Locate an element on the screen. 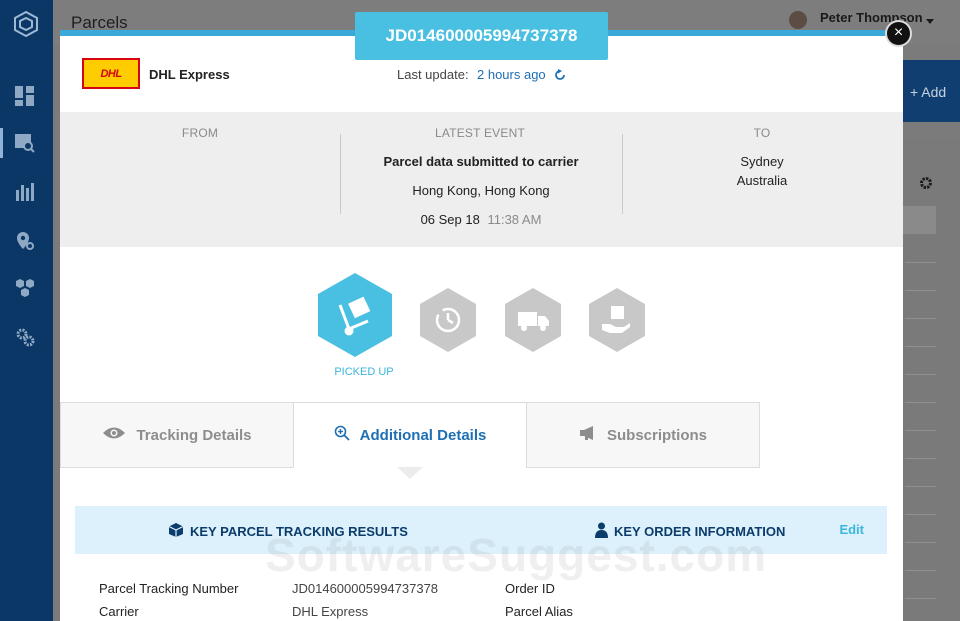 This screenshot has width=960, height=621. parcel-alias-label: Parcel Alias is located at coordinates (539, 611).